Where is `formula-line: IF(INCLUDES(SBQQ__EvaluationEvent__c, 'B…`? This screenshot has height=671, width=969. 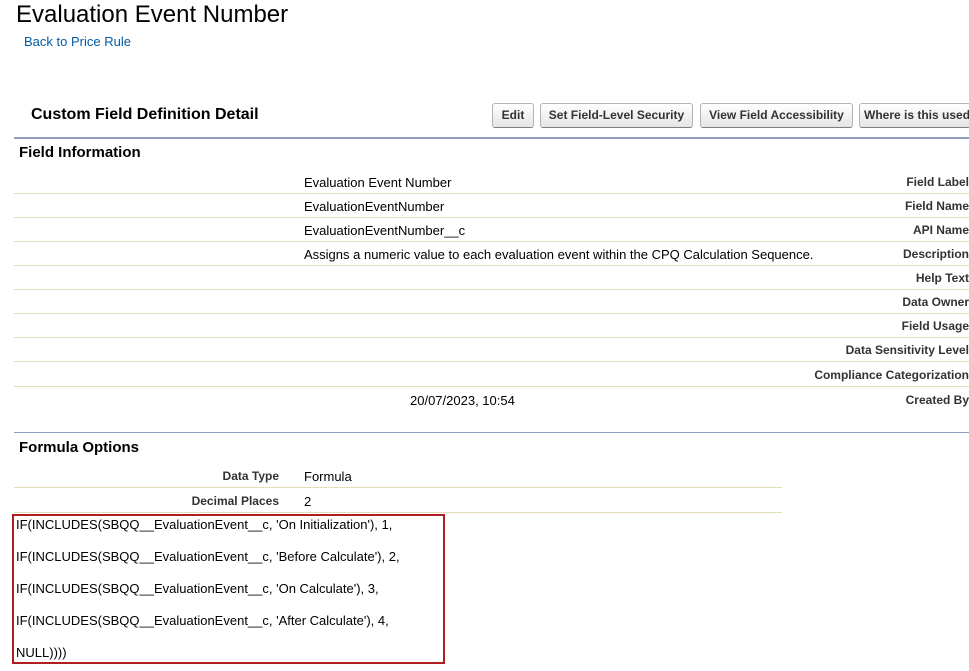
formula-line: IF(INCLUDES(SBQQ__EvaluationEvent__c, 'B… is located at coordinates (208, 556).